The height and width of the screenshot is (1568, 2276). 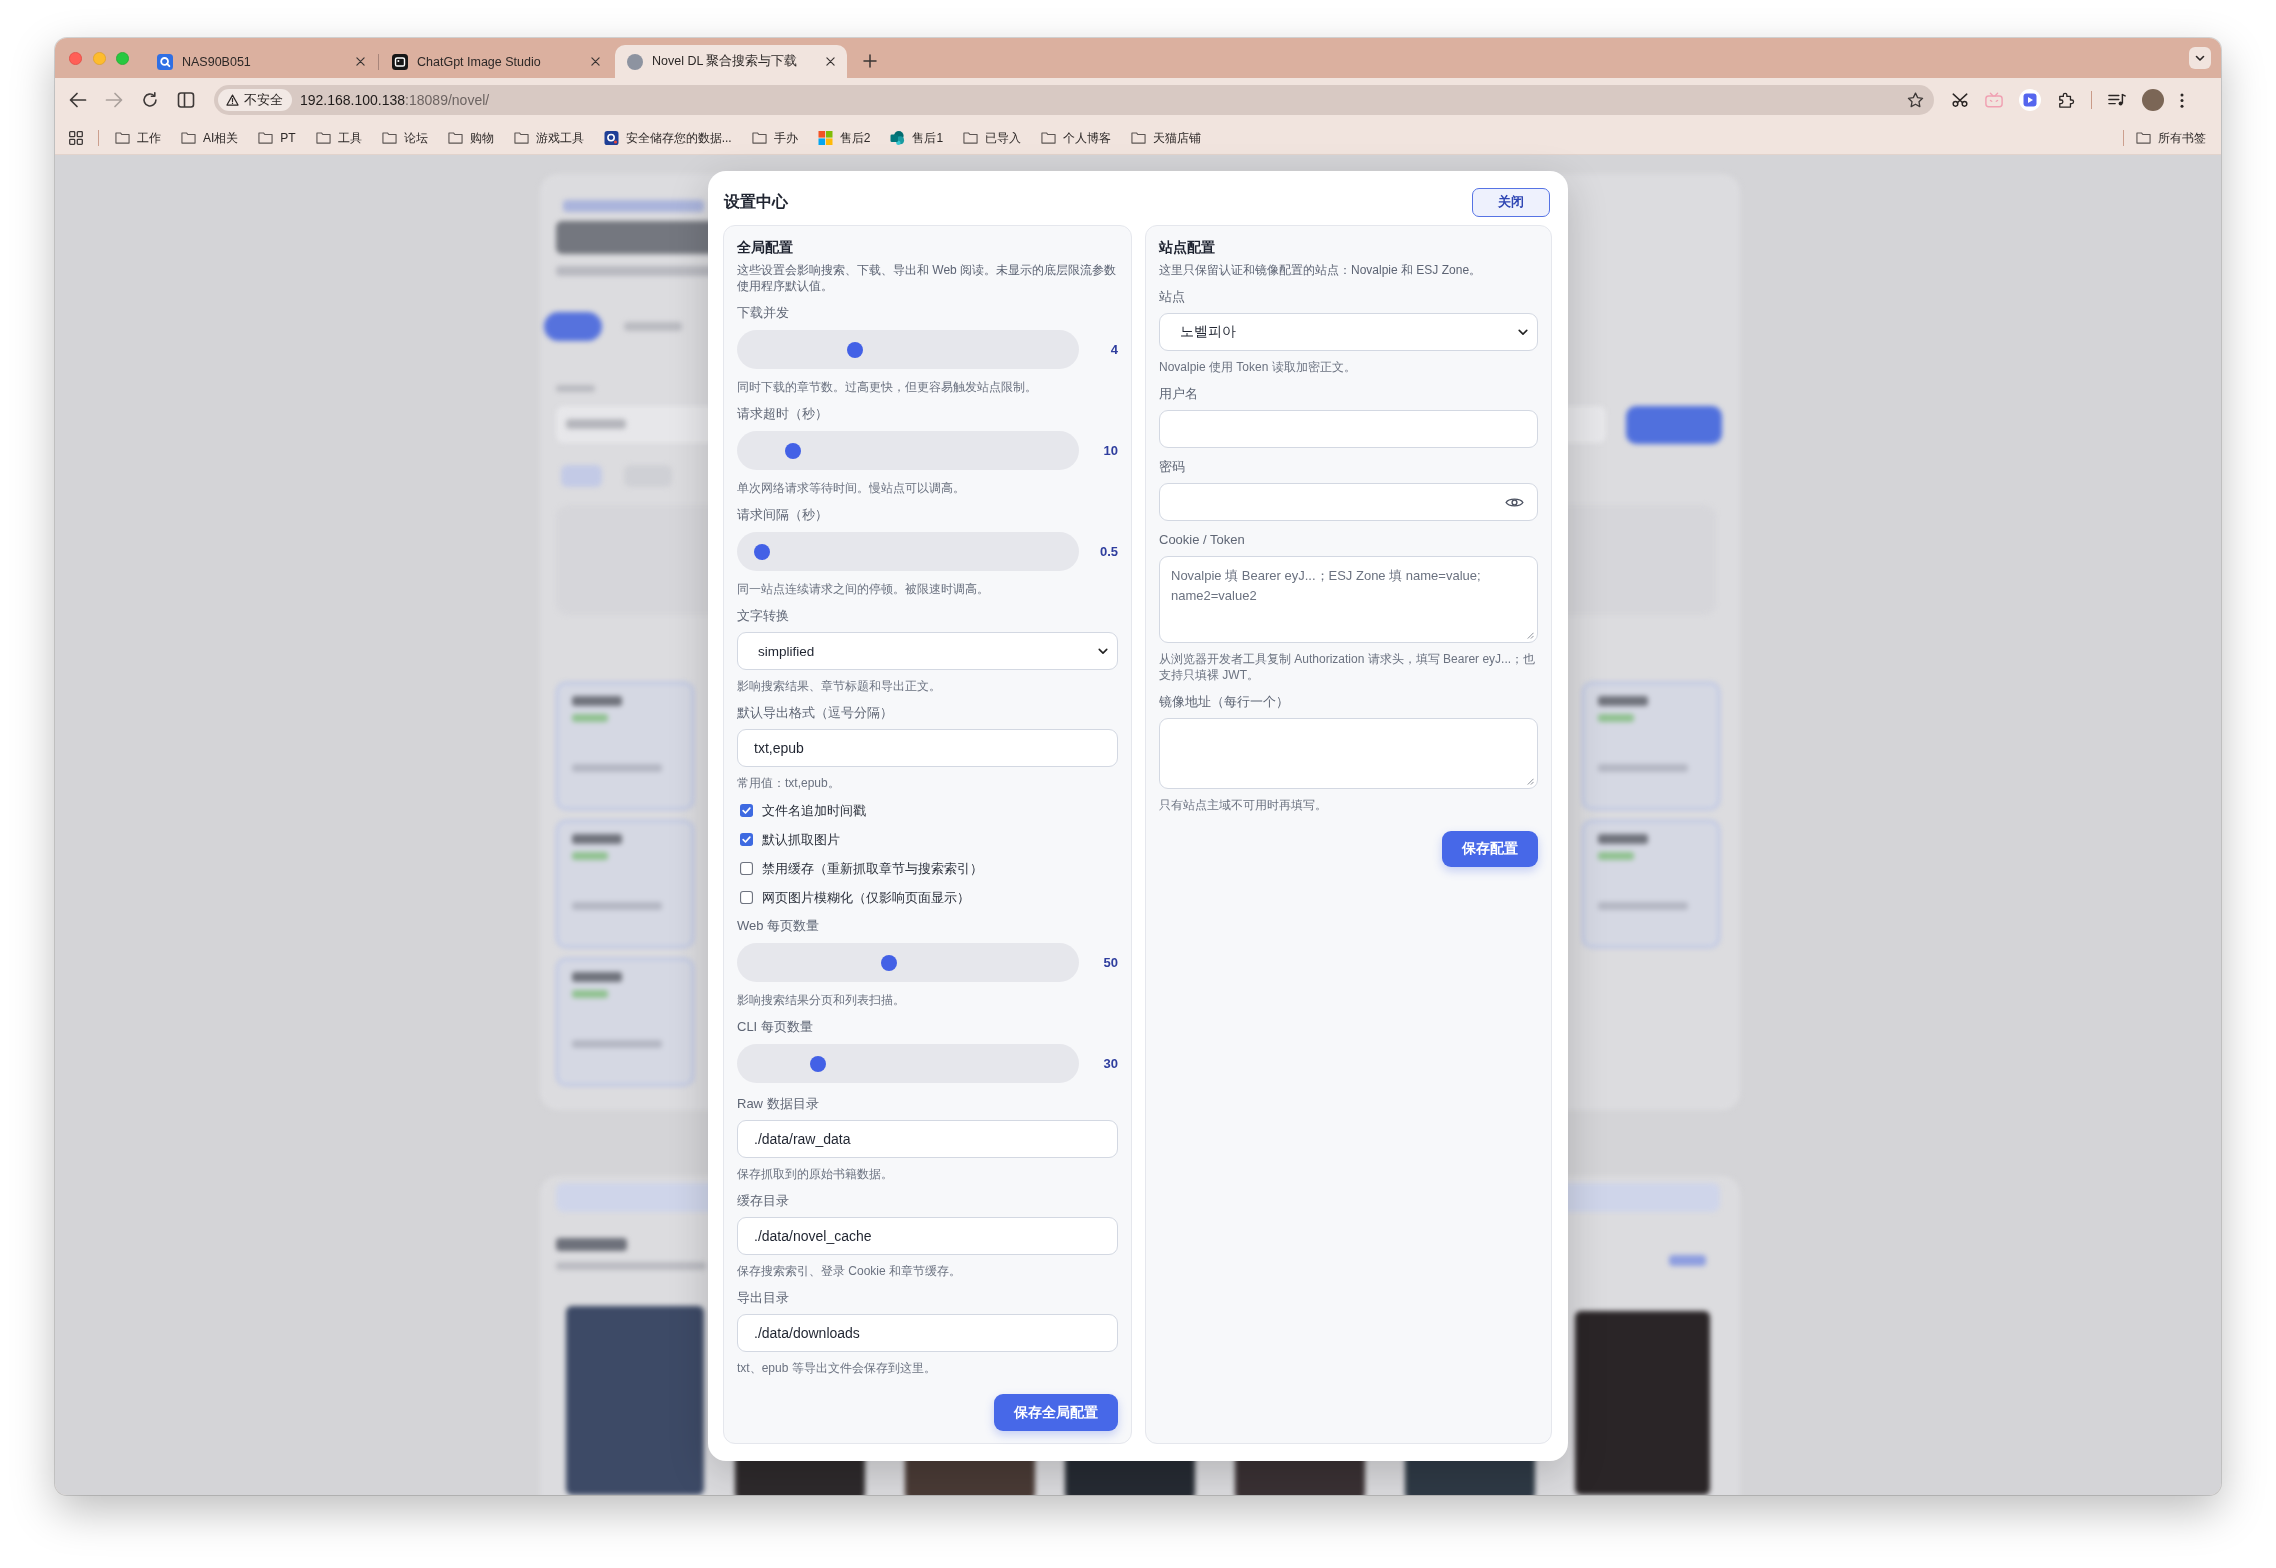 I want to click on save-button: 保存全局配置, so click(x=1056, y=1412).